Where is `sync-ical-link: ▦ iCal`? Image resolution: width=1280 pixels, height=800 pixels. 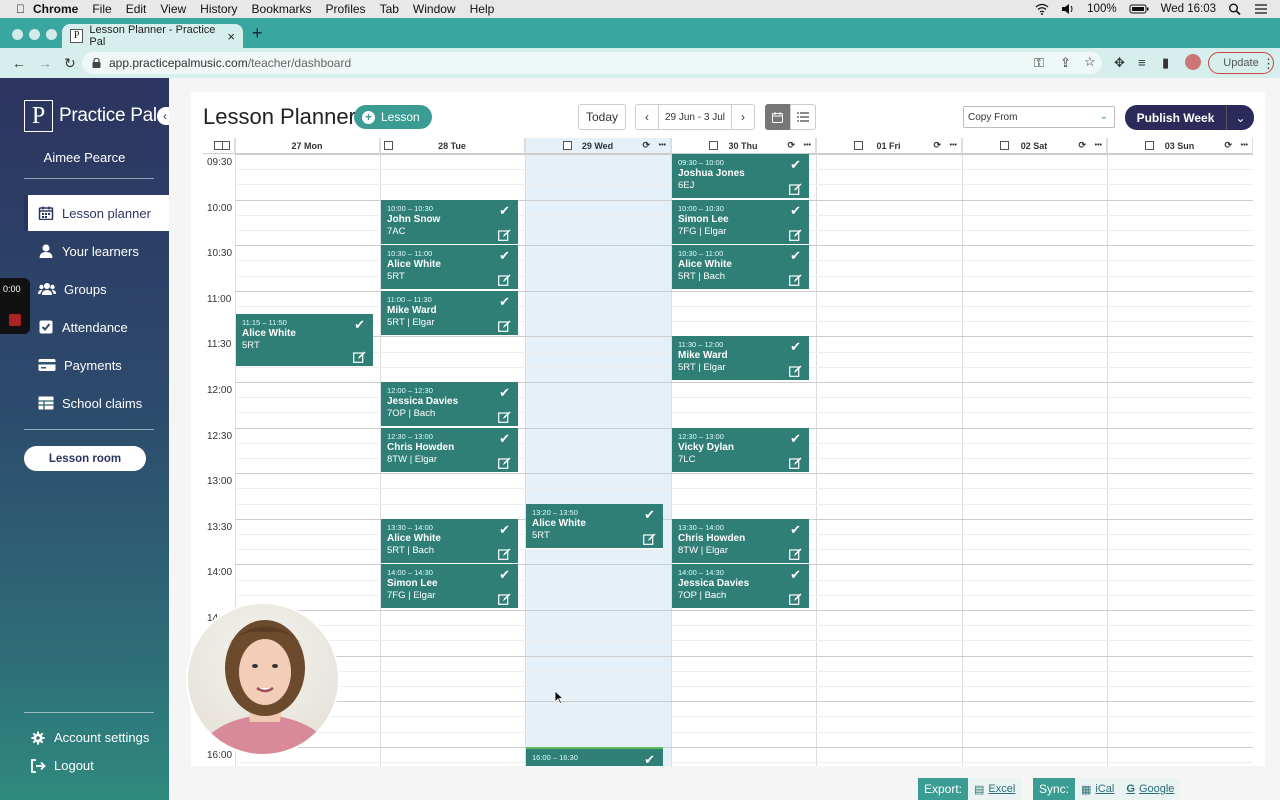 sync-ical-link: ▦ iCal is located at coordinates (1098, 789).